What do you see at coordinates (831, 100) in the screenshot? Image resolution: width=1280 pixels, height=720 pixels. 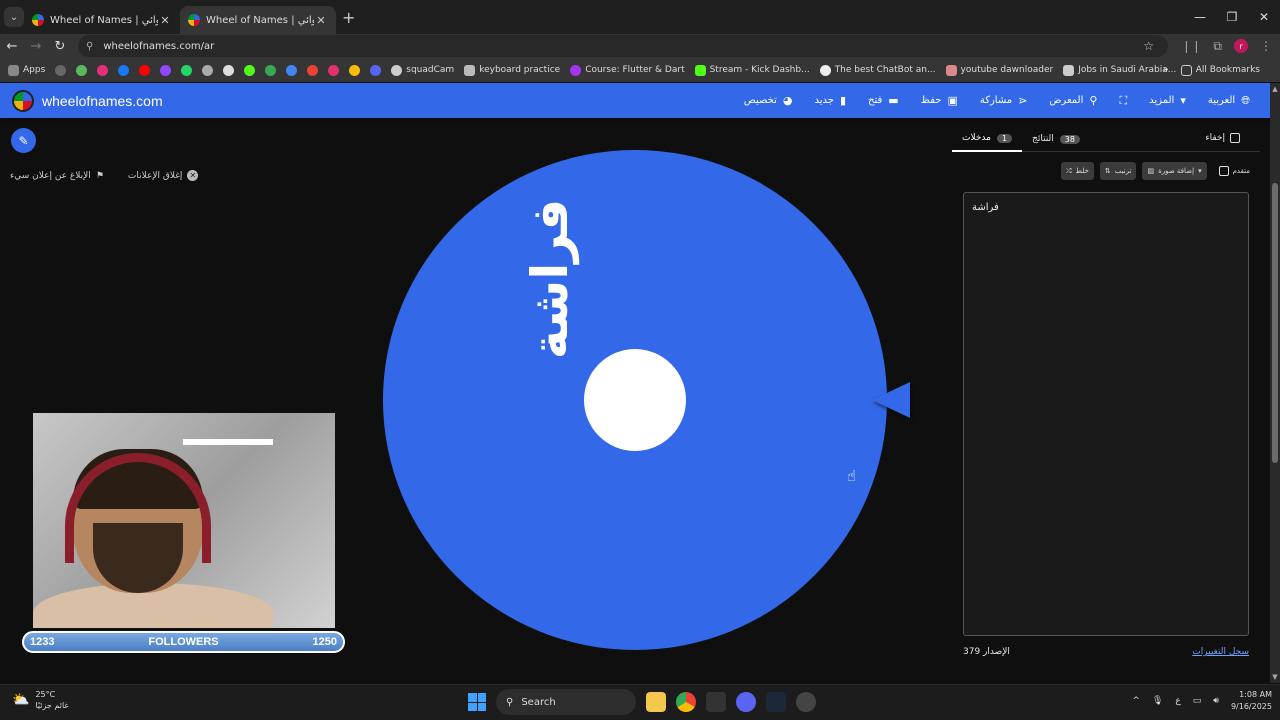 I see `menu-new: ▮ جديد` at bounding box center [831, 100].